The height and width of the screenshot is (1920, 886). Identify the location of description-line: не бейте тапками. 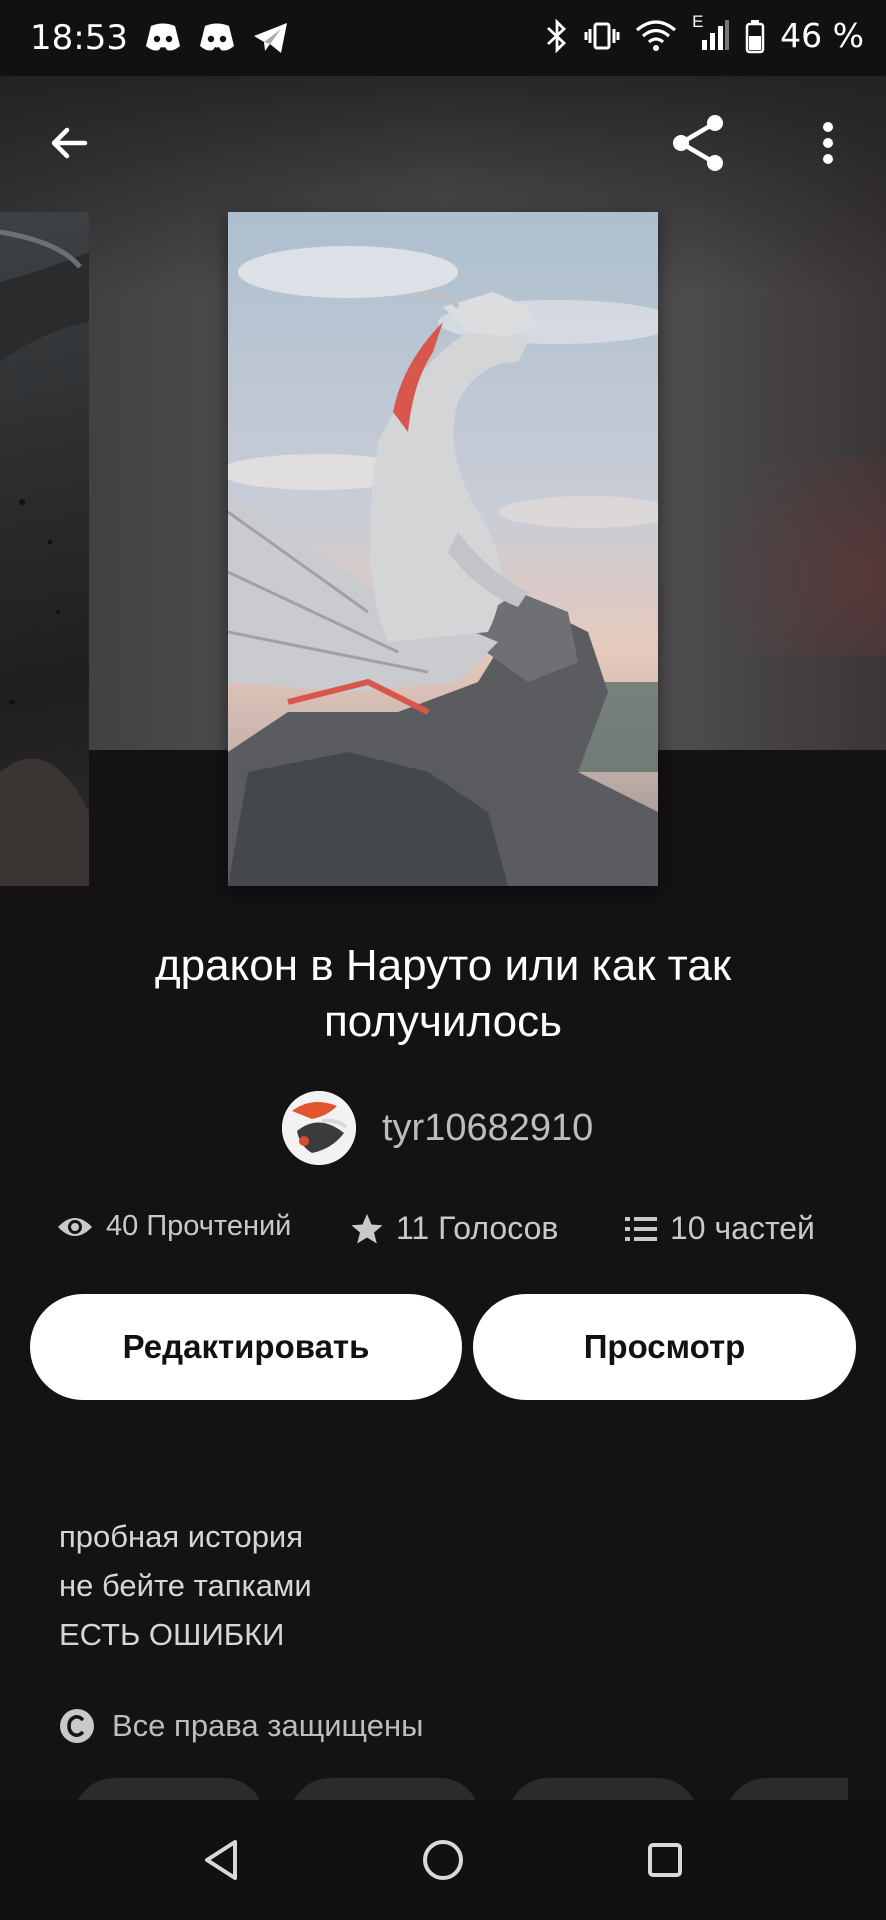
(185, 1585).